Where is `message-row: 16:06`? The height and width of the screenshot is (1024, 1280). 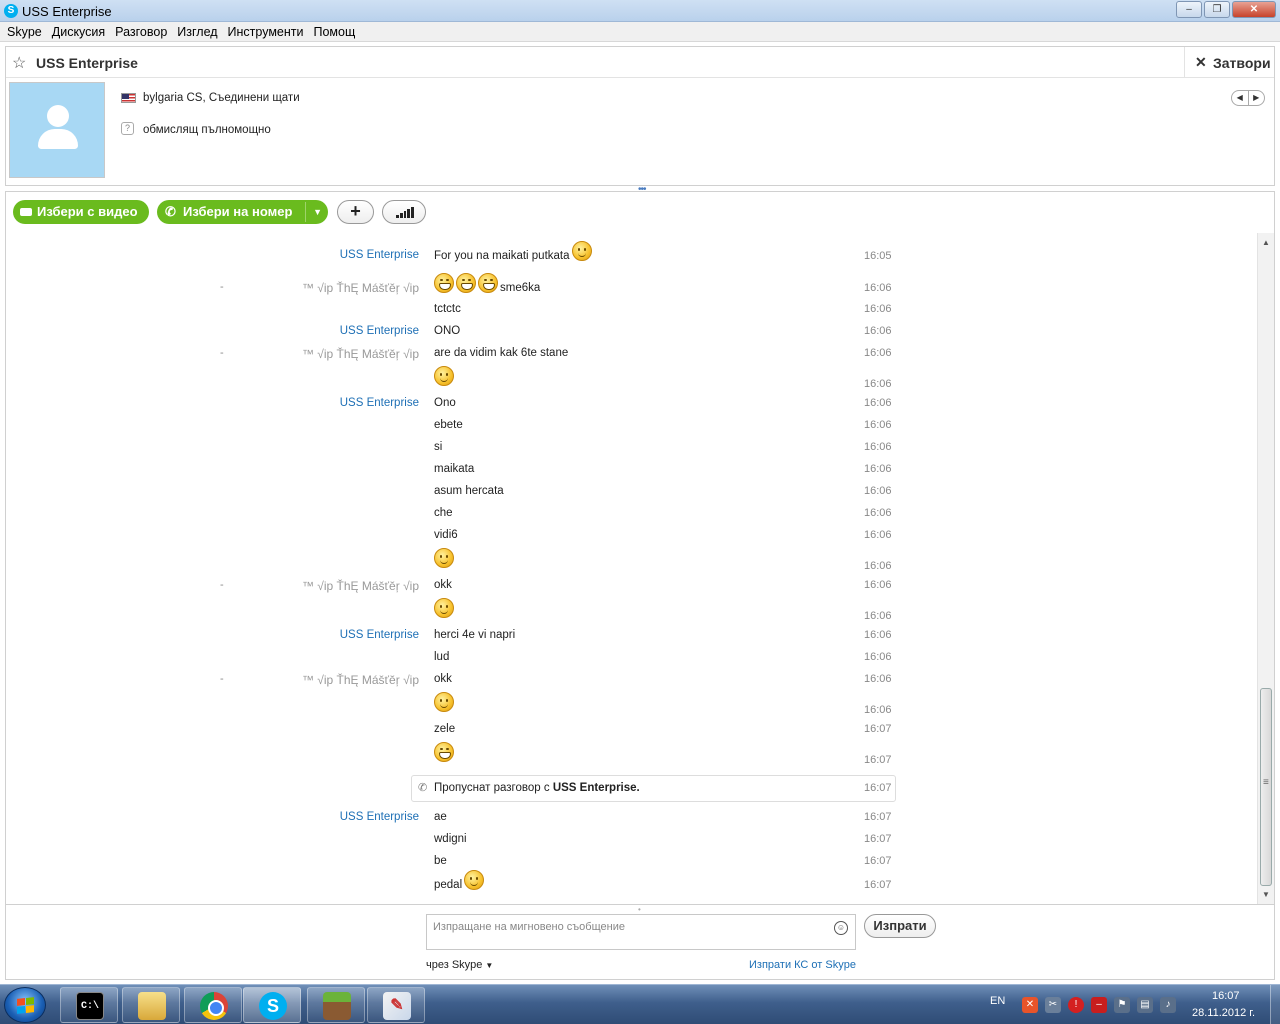 message-row: 16:06 is located at coordinates (626, 379).